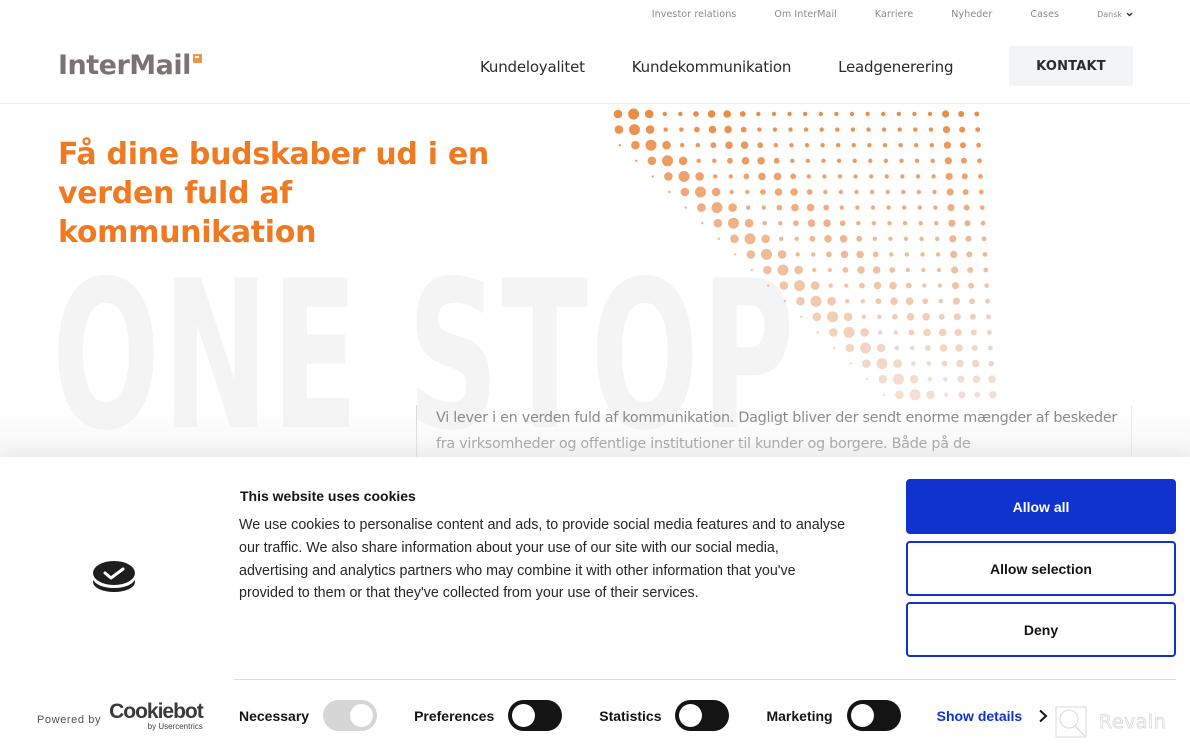 This screenshot has width=1190, height=753. Describe the element at coordinates (362, 715) in the screenshot. I see `toggle-knob` at that location.